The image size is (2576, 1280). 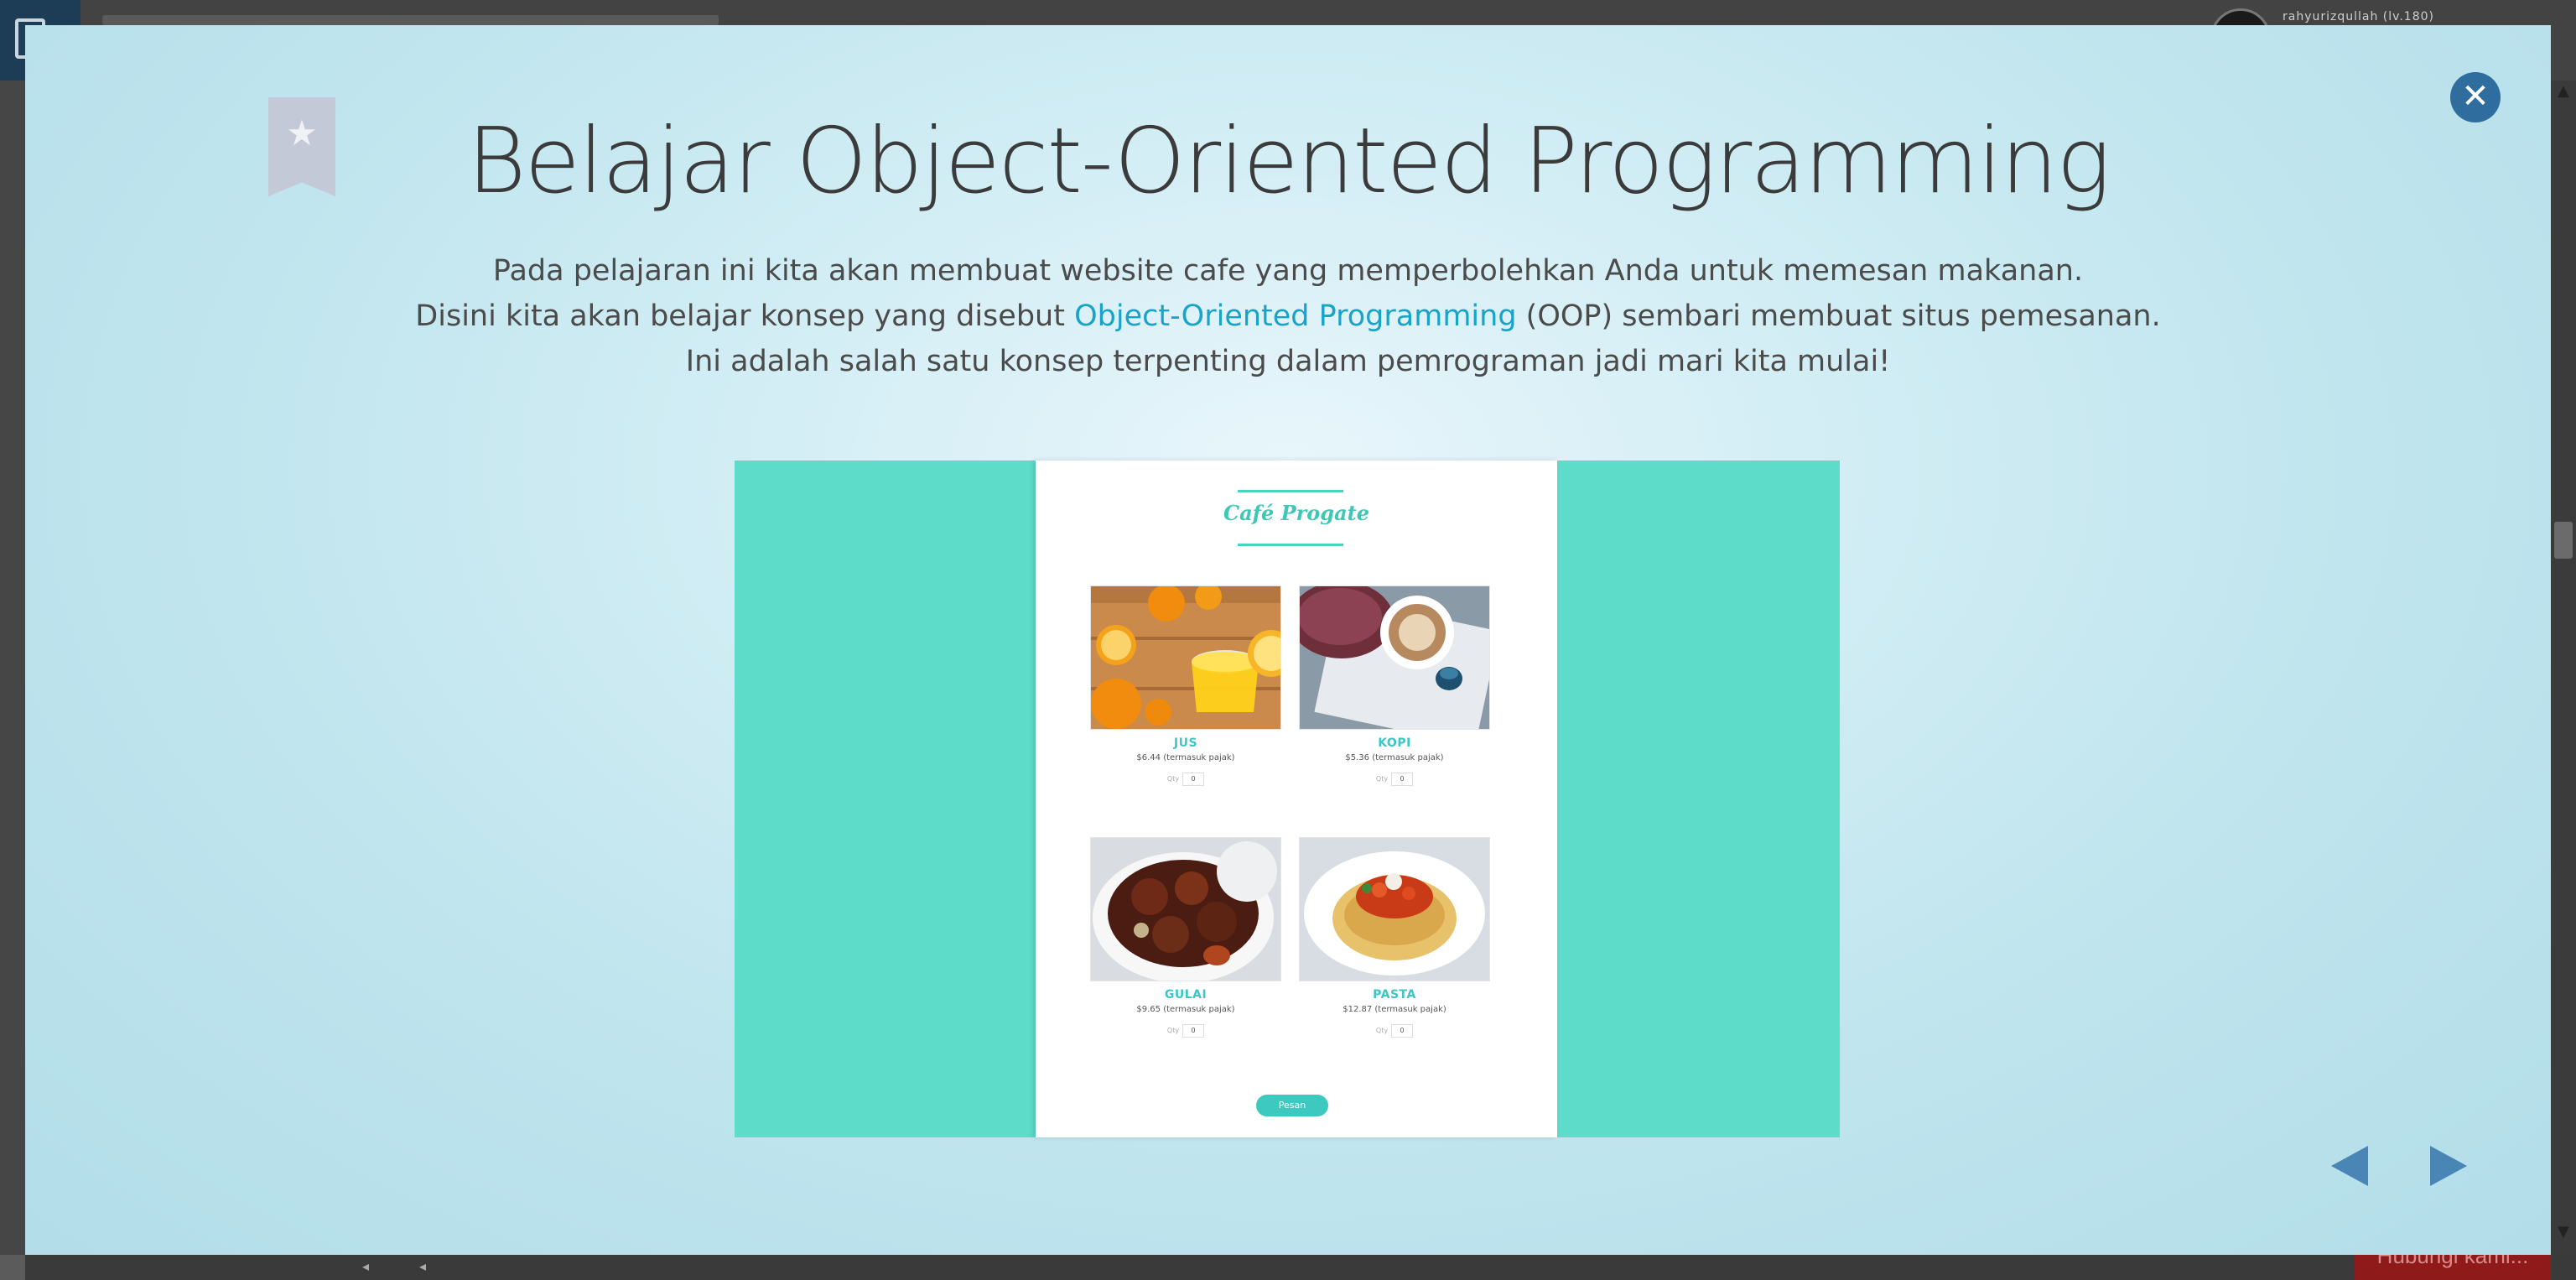 What do you see at coordinates (1394, 1009) in the screenshot?
I see `item-price: $12.87 (termasuk pajak)` at bounding box center [1394, 1009].